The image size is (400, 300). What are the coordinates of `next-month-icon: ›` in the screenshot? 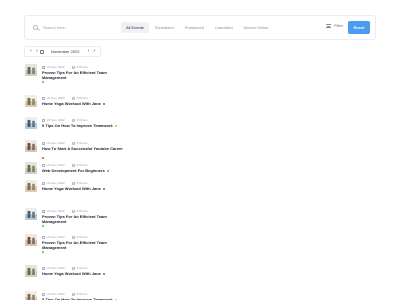 It's located at (94, 51).